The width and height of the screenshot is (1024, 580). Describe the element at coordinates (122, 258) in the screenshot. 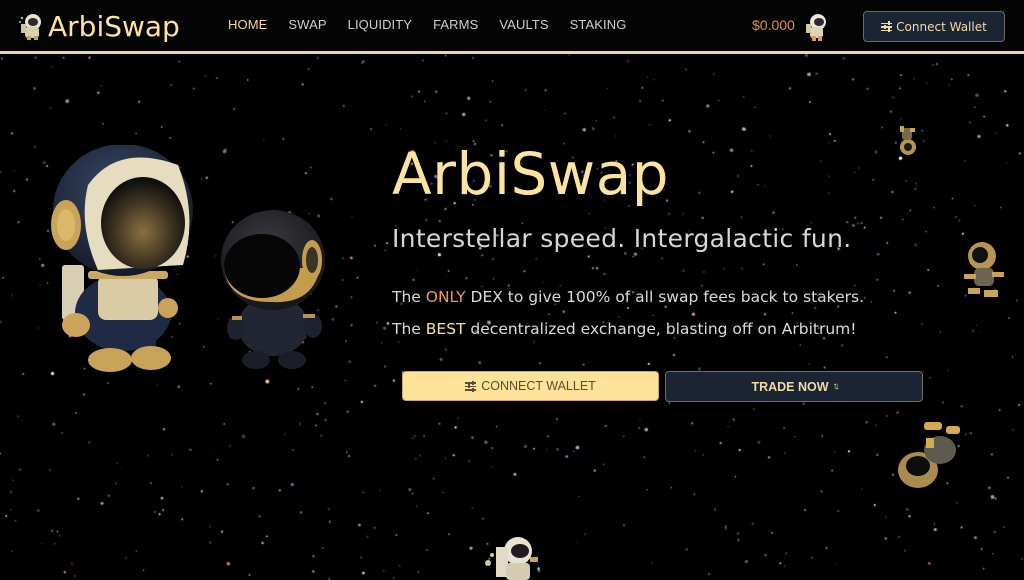

I see `large-astronaut-figure` at that location.